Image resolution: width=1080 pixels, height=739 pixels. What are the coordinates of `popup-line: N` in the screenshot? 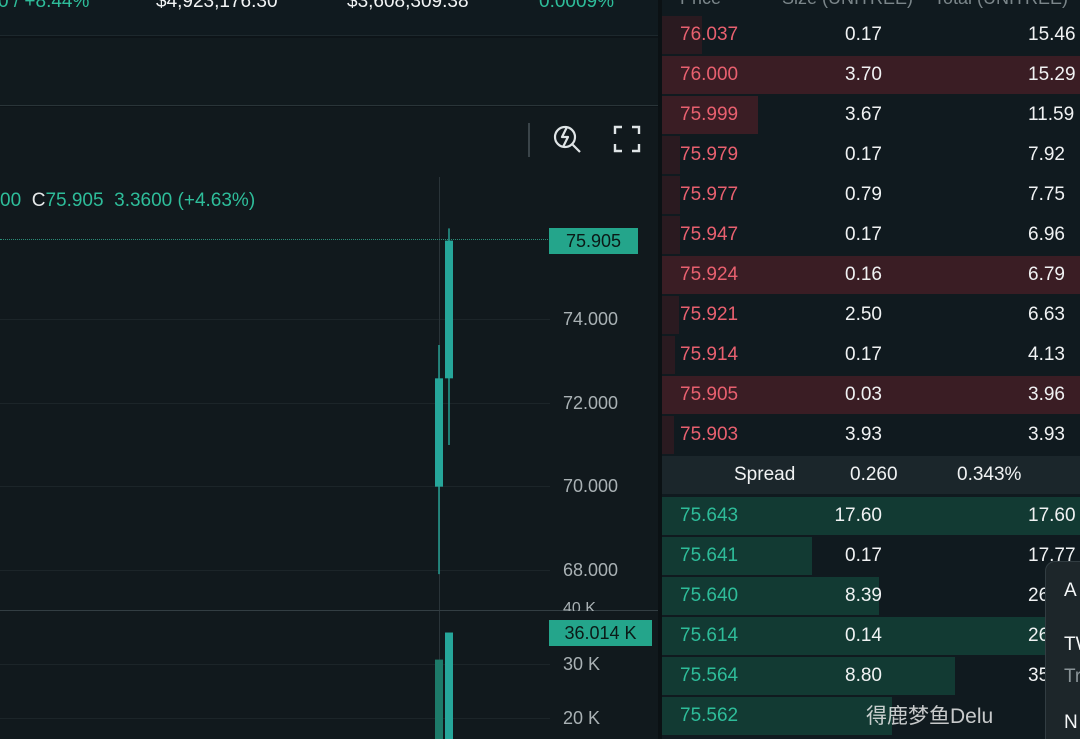 It's located at (1071, 722).